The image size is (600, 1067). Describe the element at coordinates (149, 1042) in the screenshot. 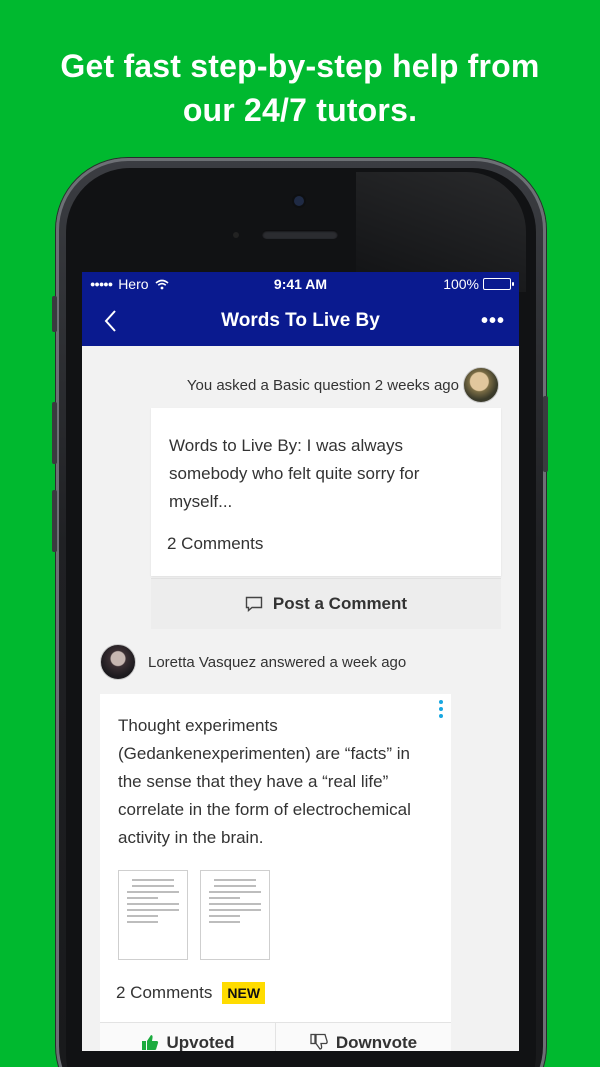

I see `thumbs-up-icon` at that location.